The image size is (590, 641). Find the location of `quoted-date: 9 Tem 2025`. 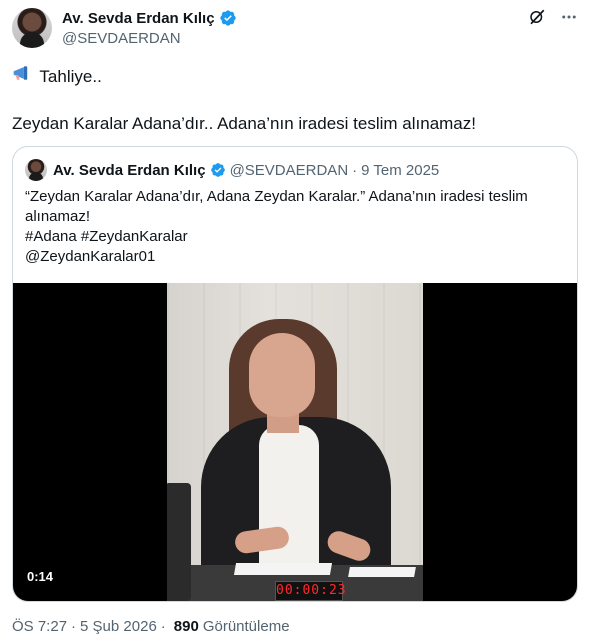

quoted-date: 9 Tem 2025 is located at coordinates (400, 170).